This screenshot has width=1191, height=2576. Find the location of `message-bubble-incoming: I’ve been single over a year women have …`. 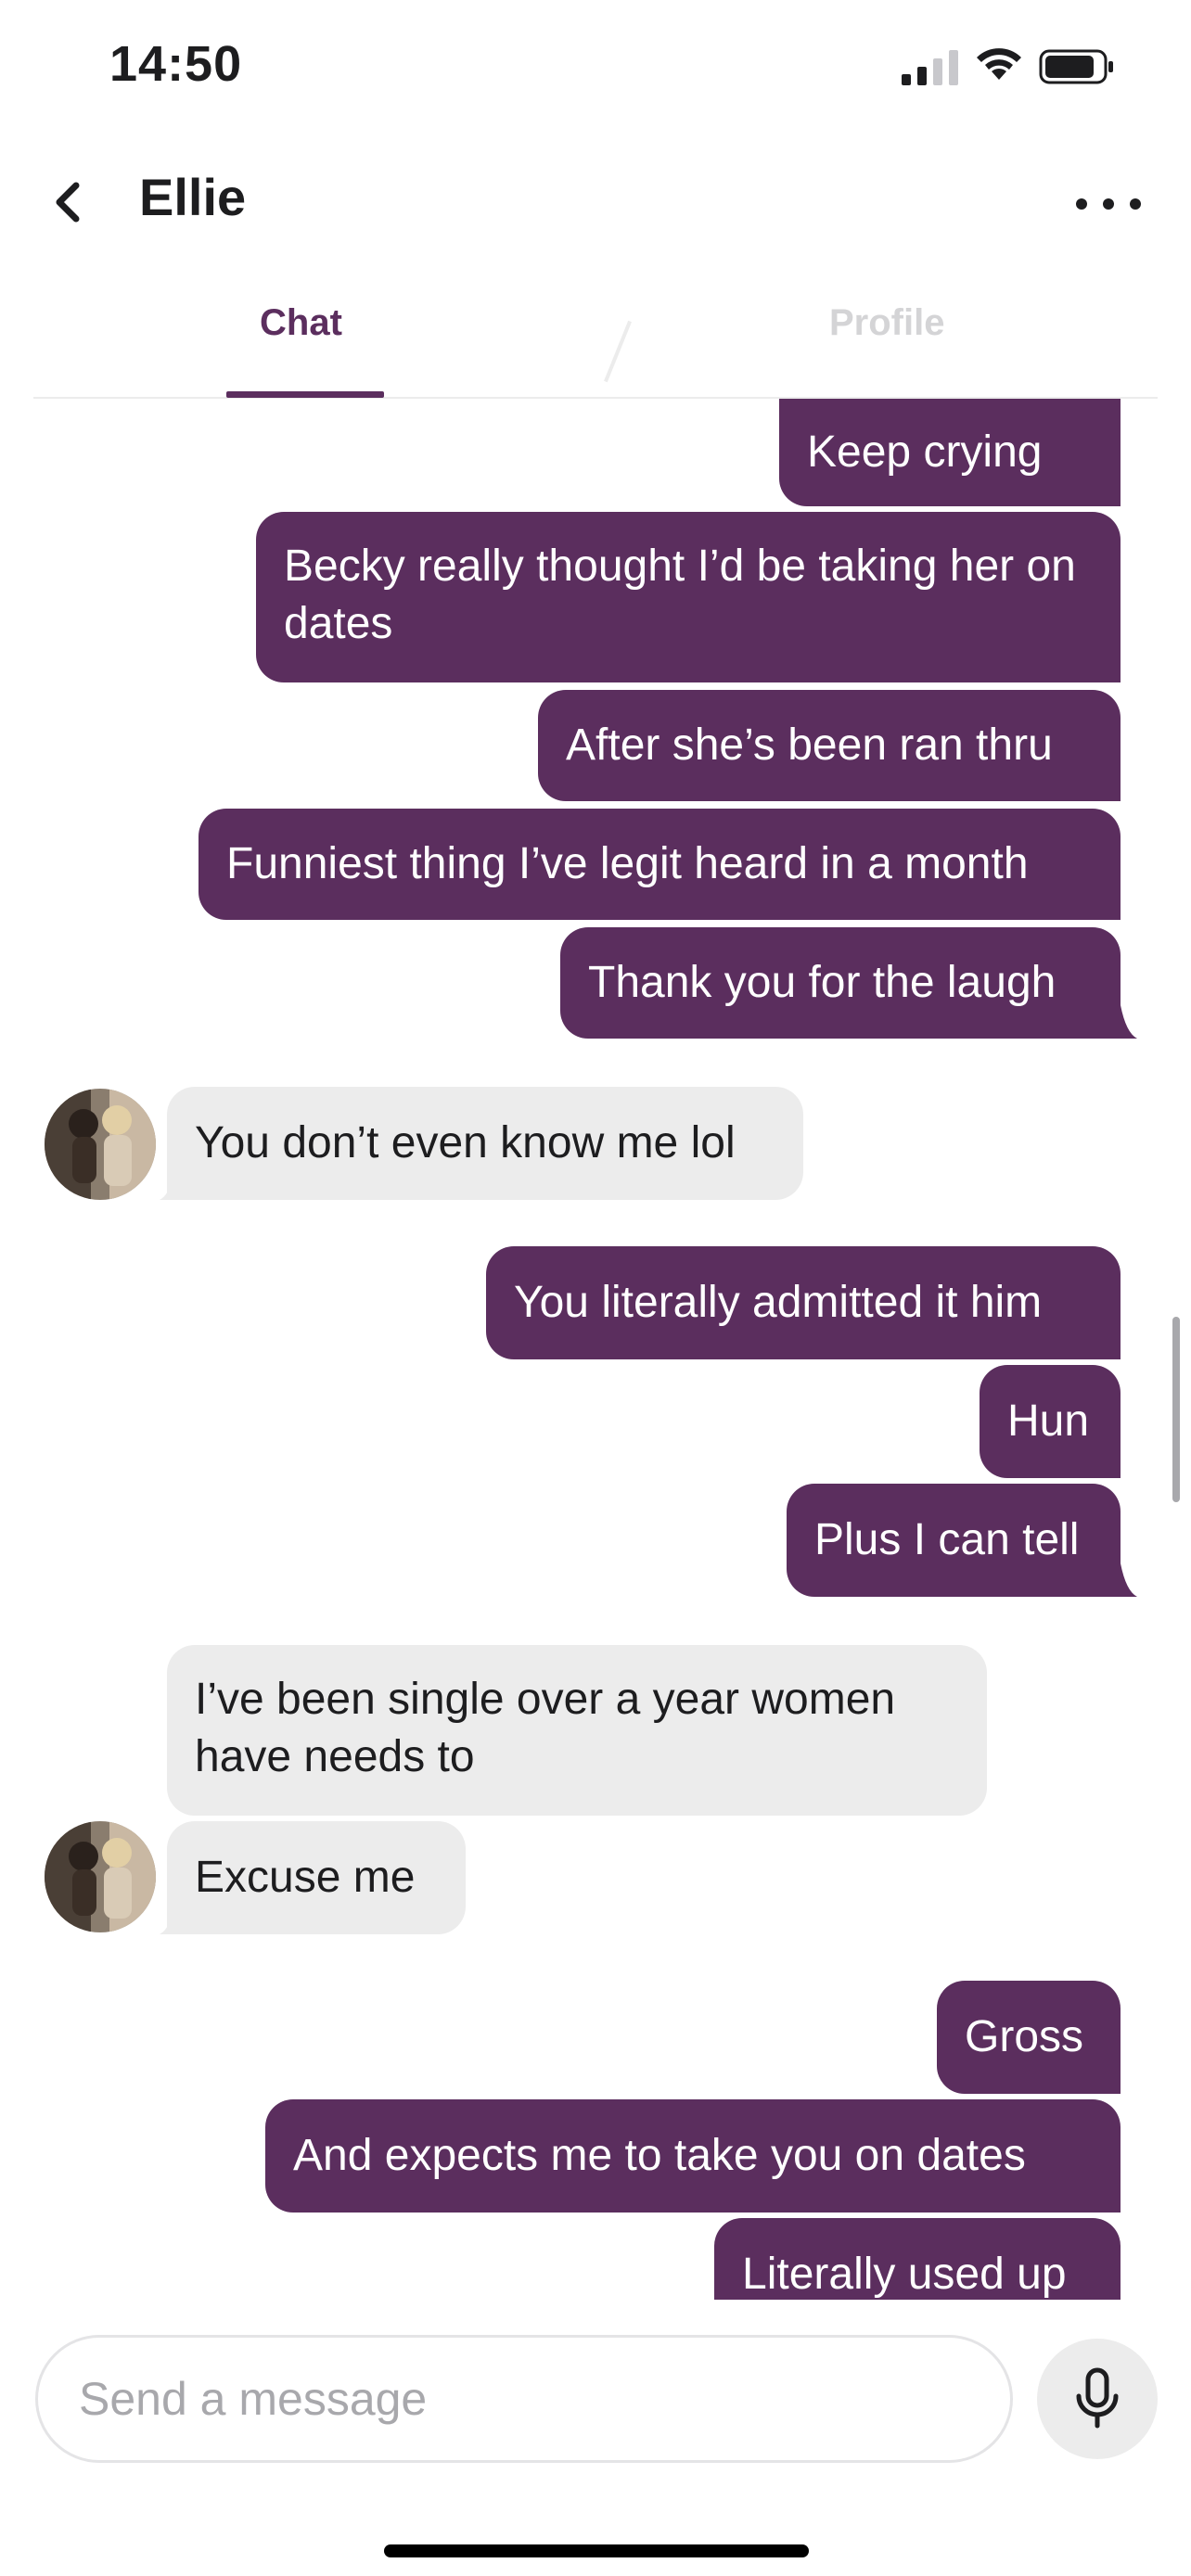

message-bubble-incoming: I’ve been single over a year women have … is located at coordinates (577, 1731).